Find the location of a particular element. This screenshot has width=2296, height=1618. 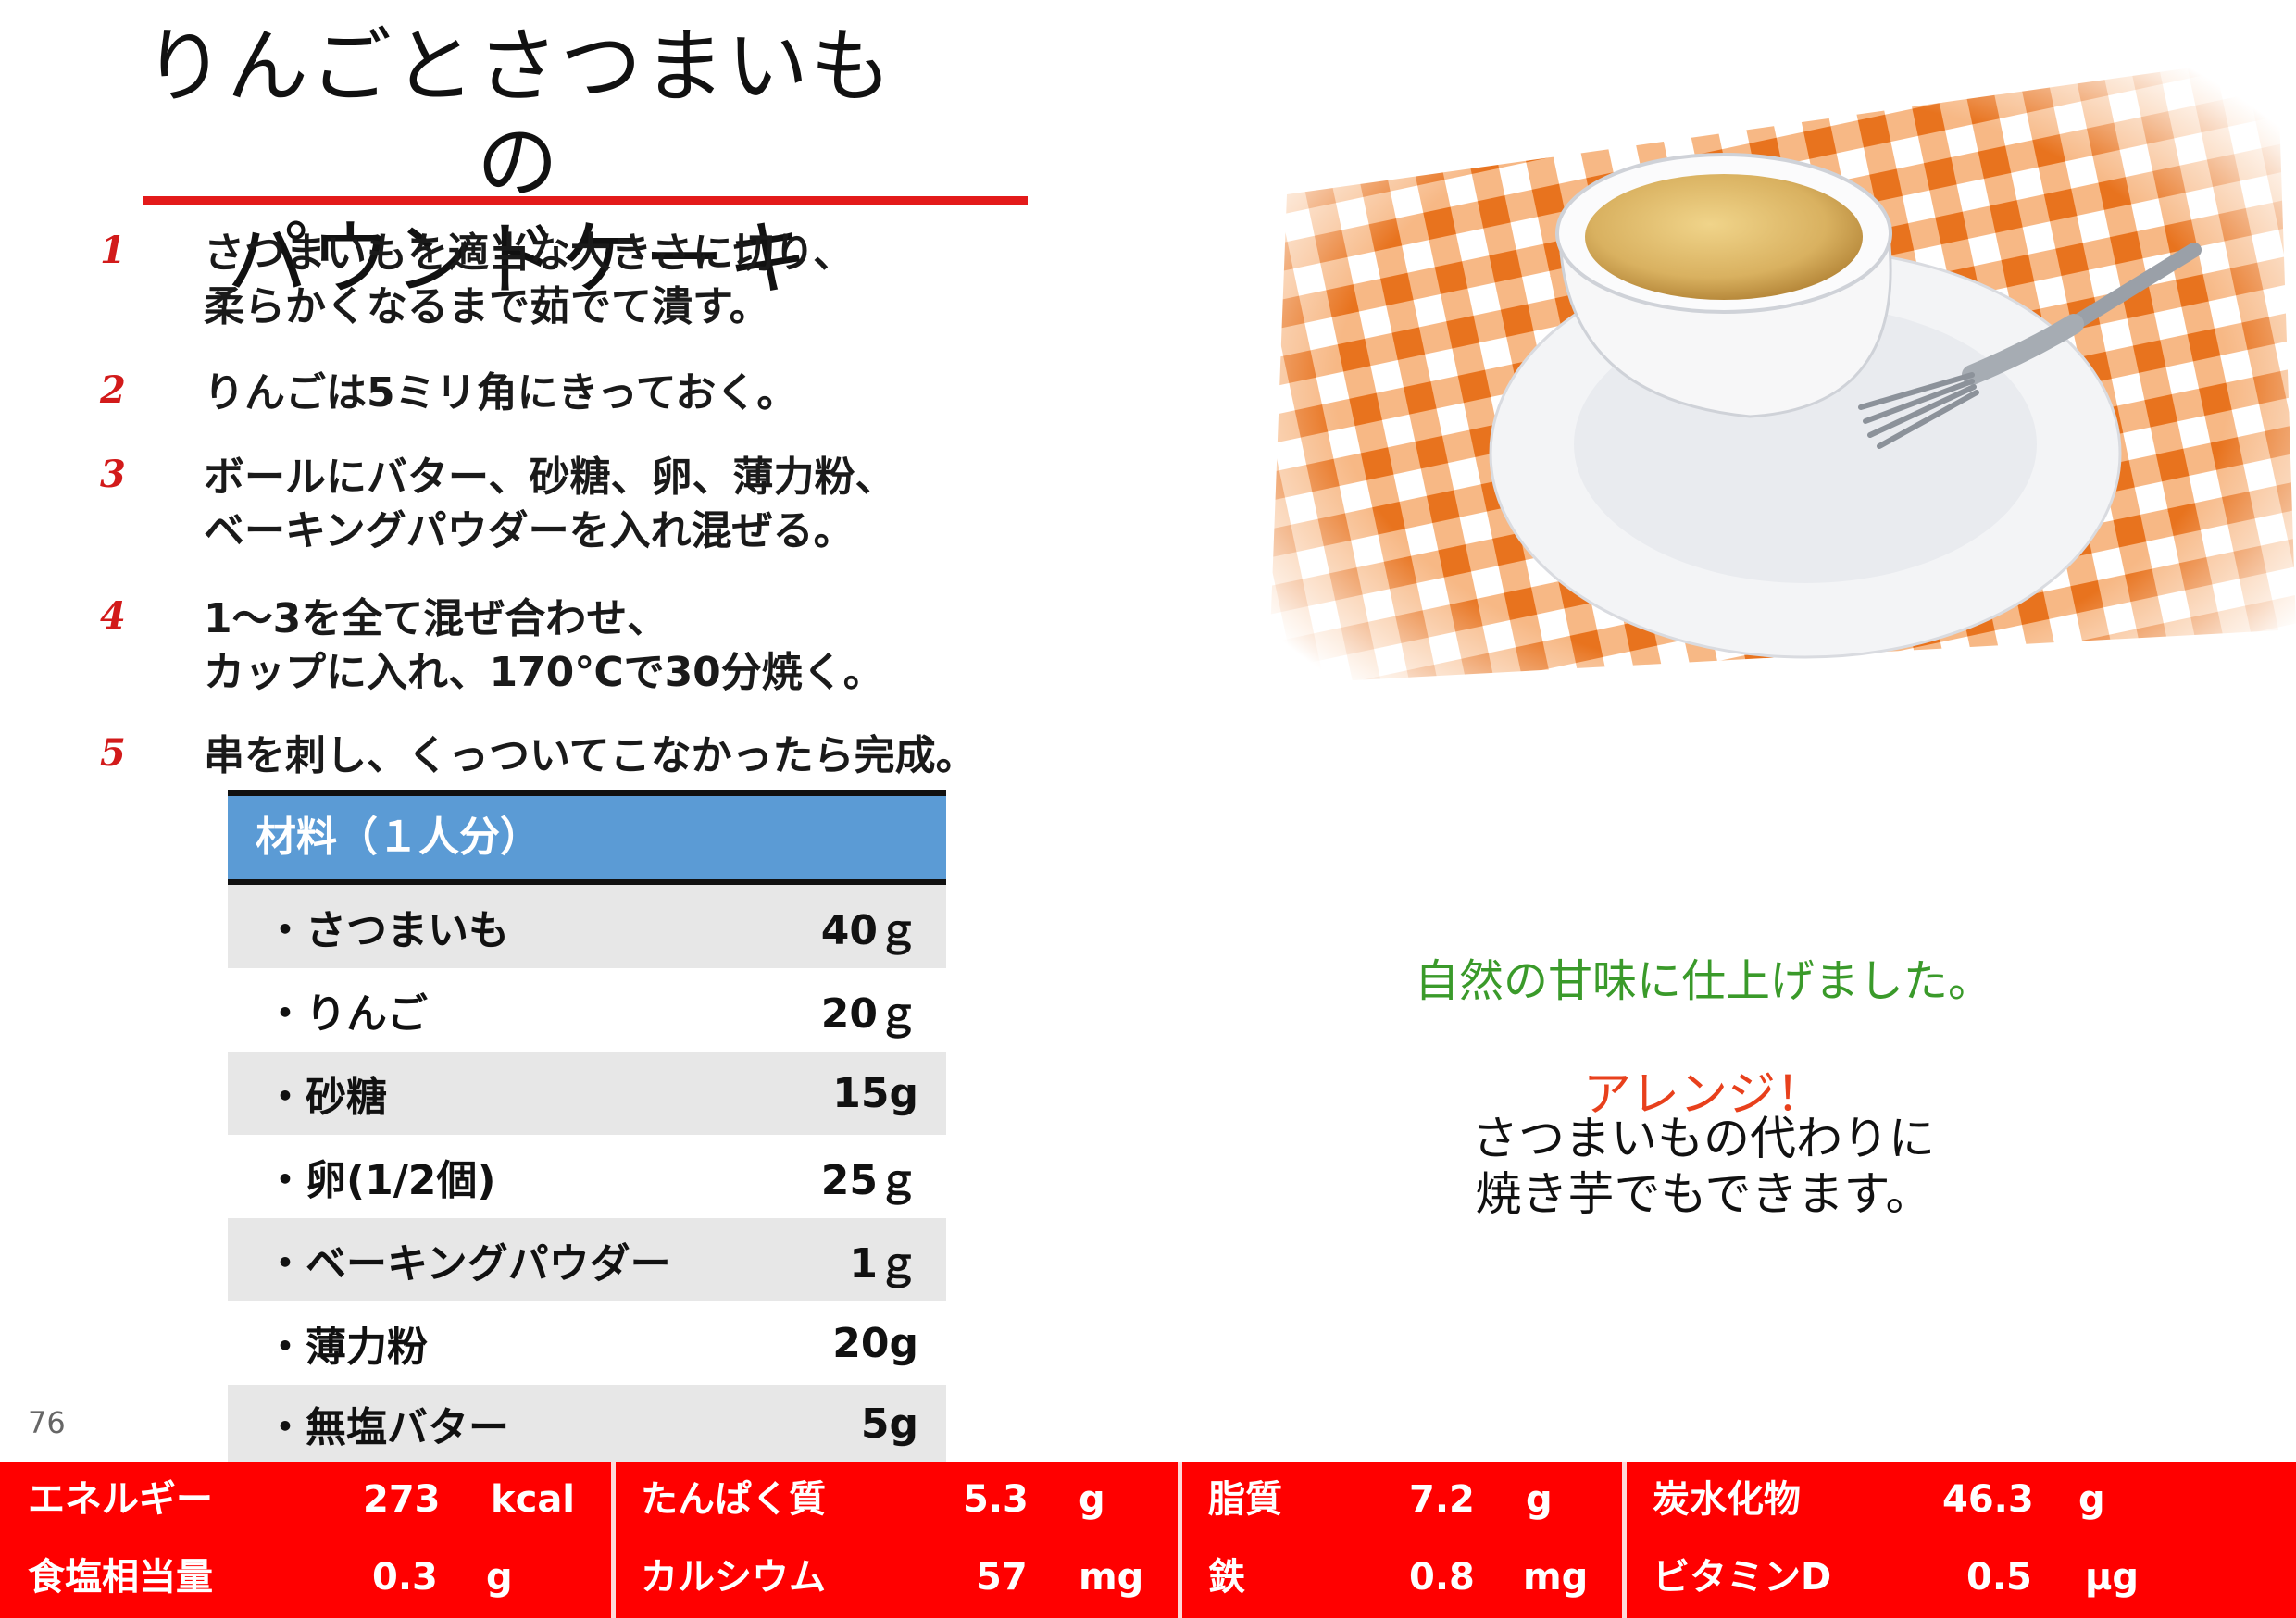

ingredient-amount: 5g is located at coordinates (889, 1424).